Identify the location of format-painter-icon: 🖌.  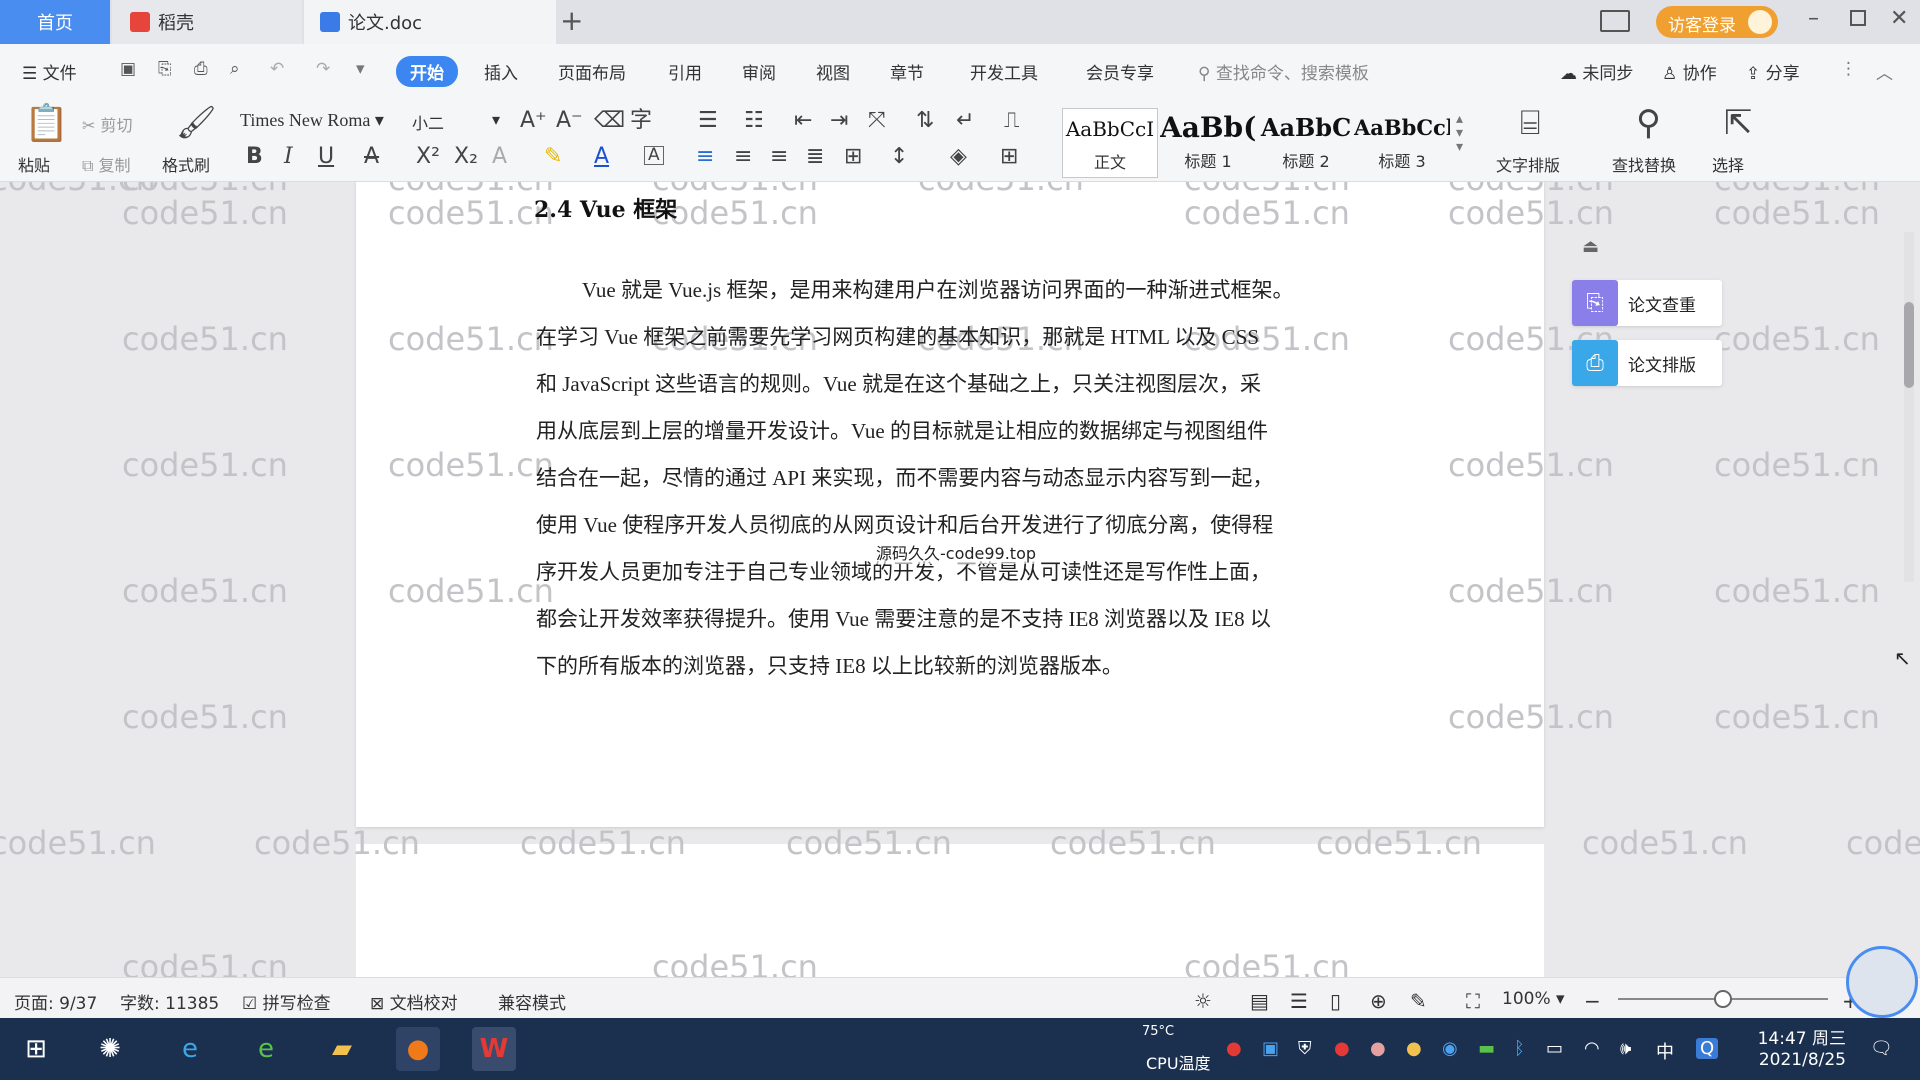
(196, 122).